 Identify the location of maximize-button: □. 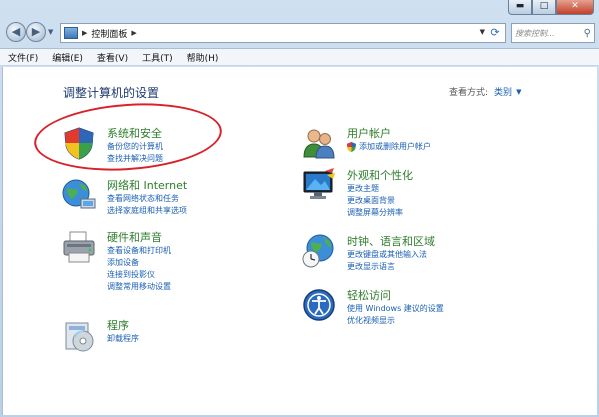
(544, 7).